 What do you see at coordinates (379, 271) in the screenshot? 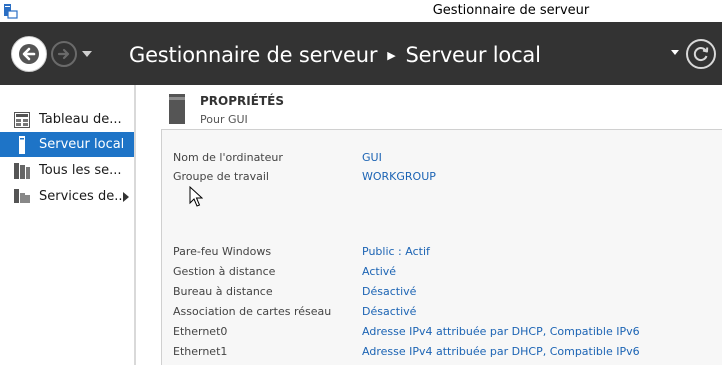
I see `property-value-link: Activé` at bounding box center [379, 271].